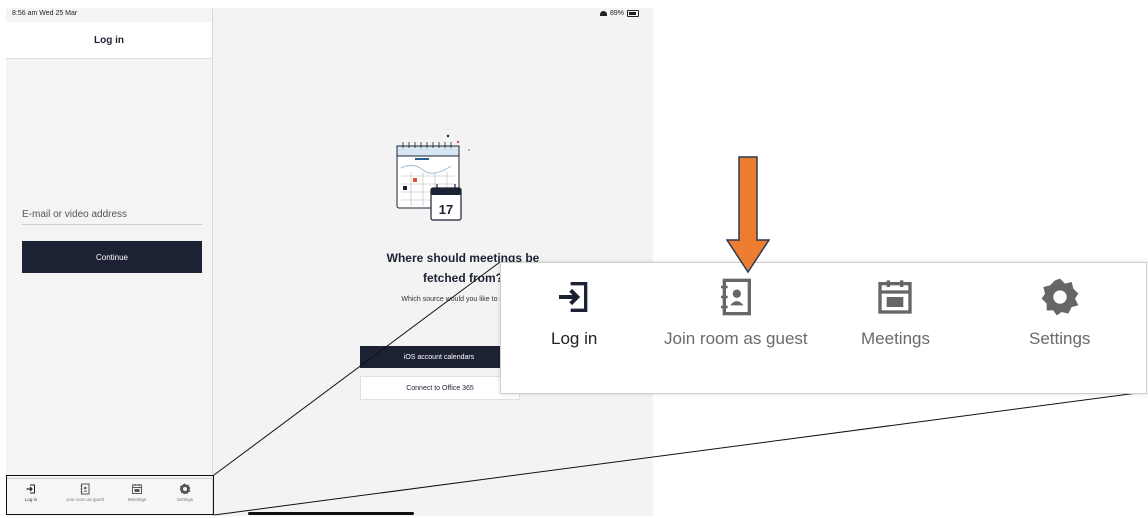 This screenshot has height=518, width=1148. What do you see at coordinates (446, 209) in the screenshot?
I see `calendar-day-number: 17` at bounding box center [446, 209].